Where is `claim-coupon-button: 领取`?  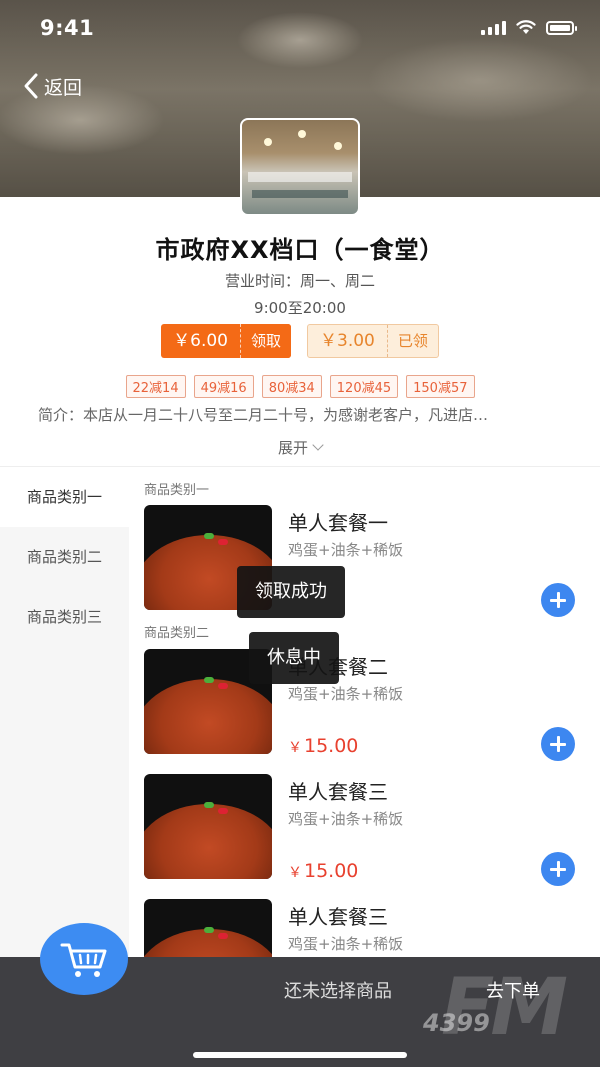 claim-coupon-button: 领取 is located at coordinates (265, 341).